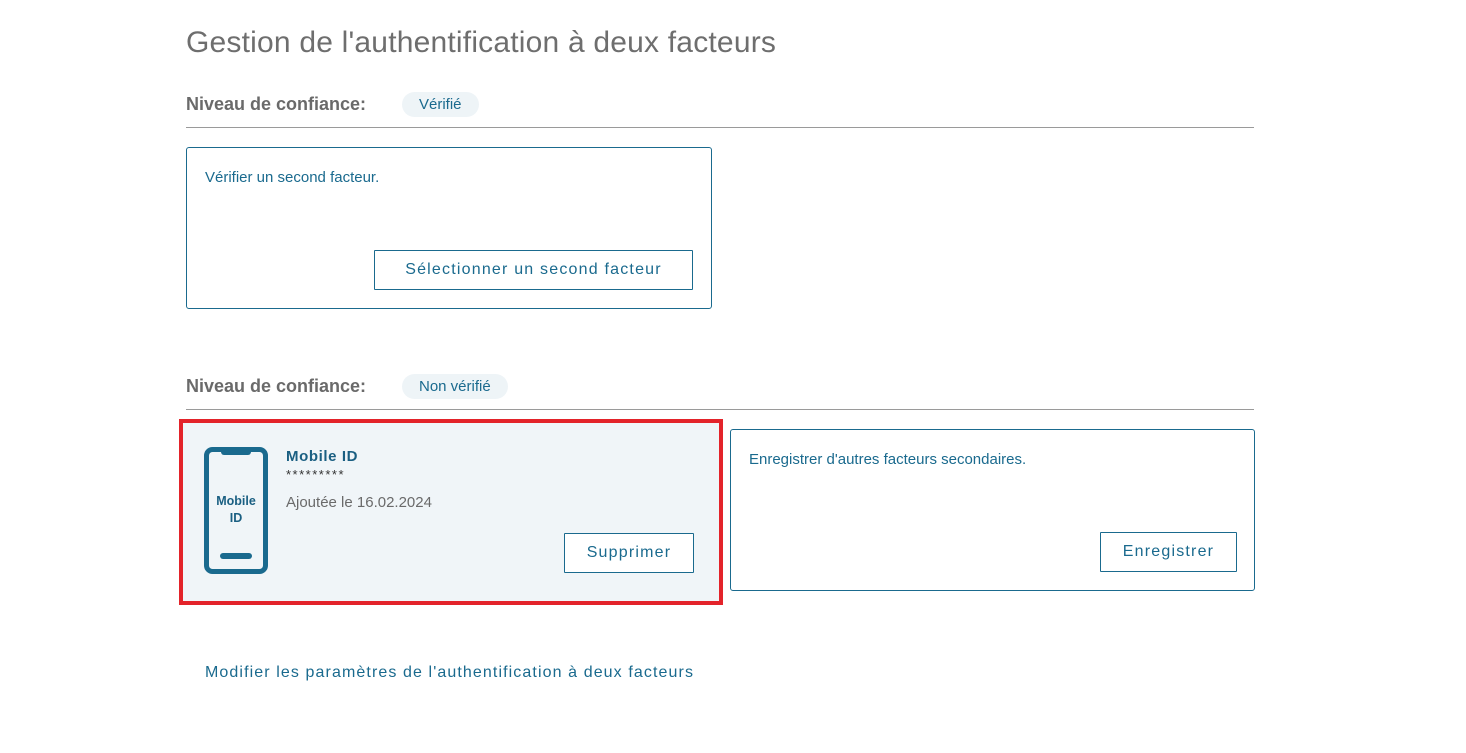  What do you see at coordinates (440, 104) in the screenshot?
I see `trust-level-badge-verified: Vérifié` at bounding box center [440, 104].